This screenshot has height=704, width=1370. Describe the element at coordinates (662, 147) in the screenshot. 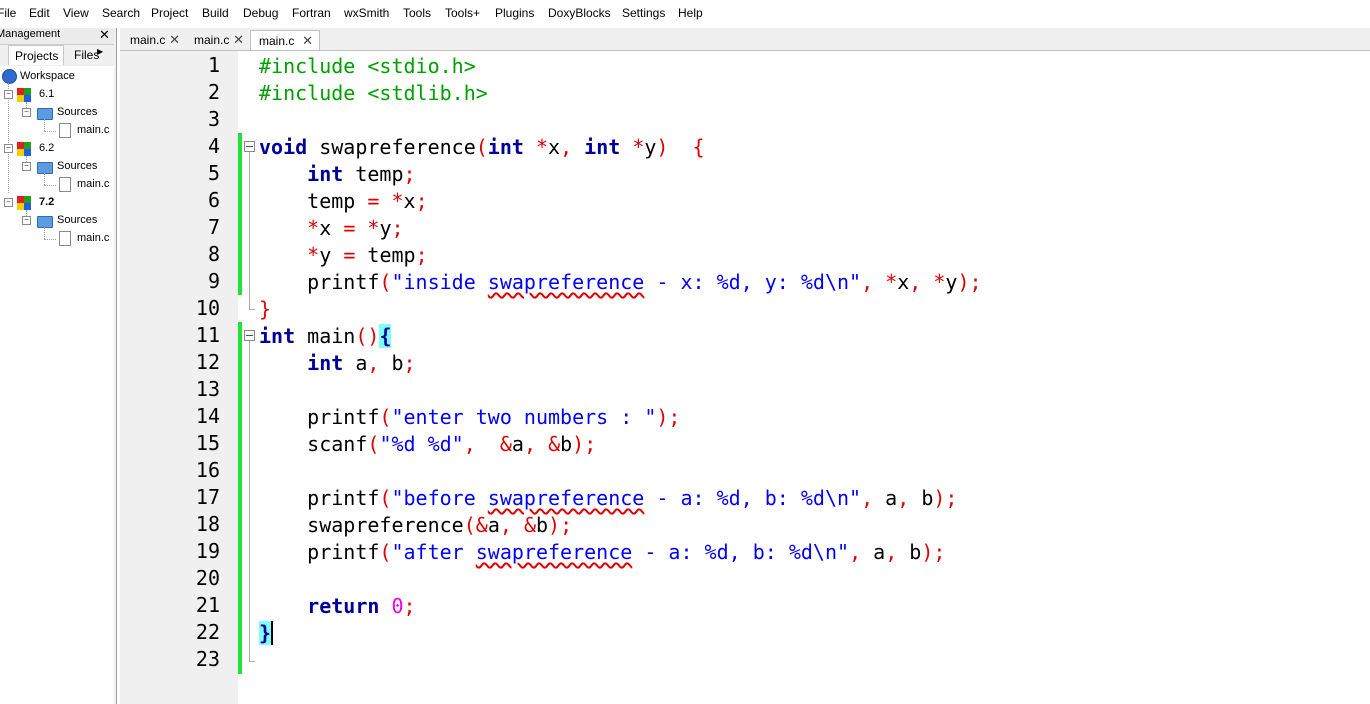

I see `token: )` at that location.